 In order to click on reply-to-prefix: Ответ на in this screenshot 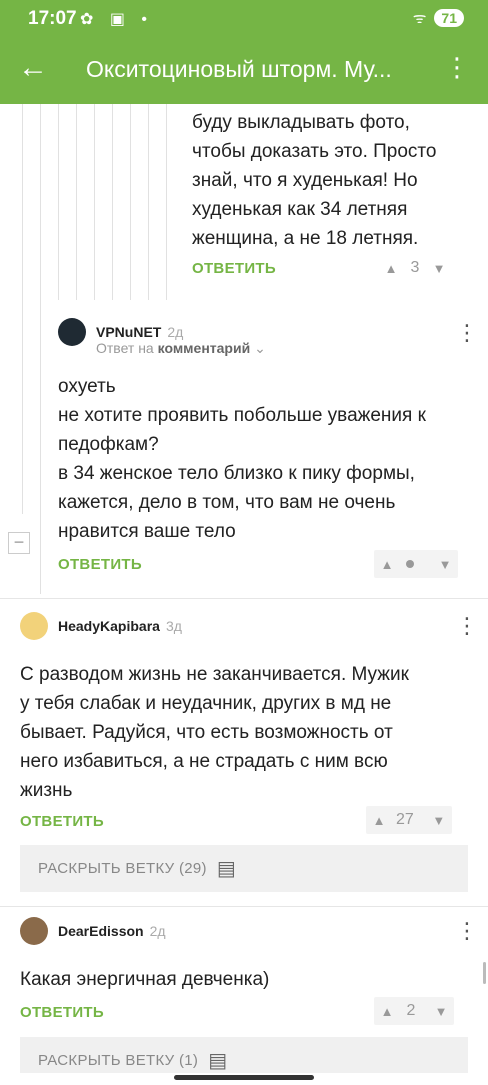, I will do `click(125, 348)`.